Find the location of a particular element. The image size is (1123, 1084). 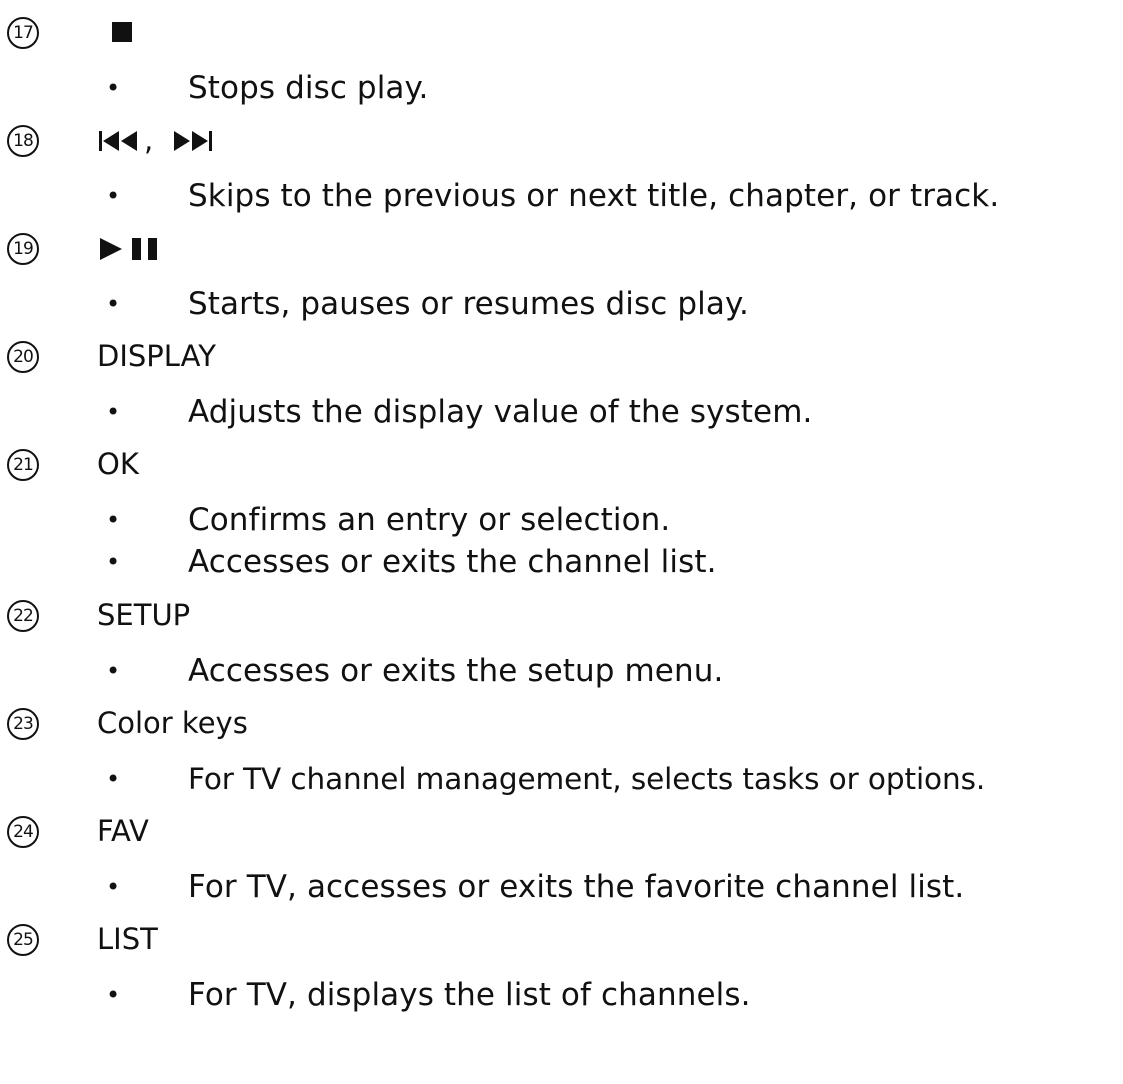

previous-icon is located at coordinates (118, 141).